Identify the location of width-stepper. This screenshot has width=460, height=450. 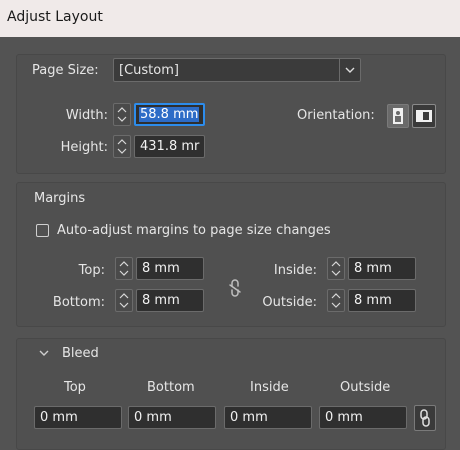
(122, 114).